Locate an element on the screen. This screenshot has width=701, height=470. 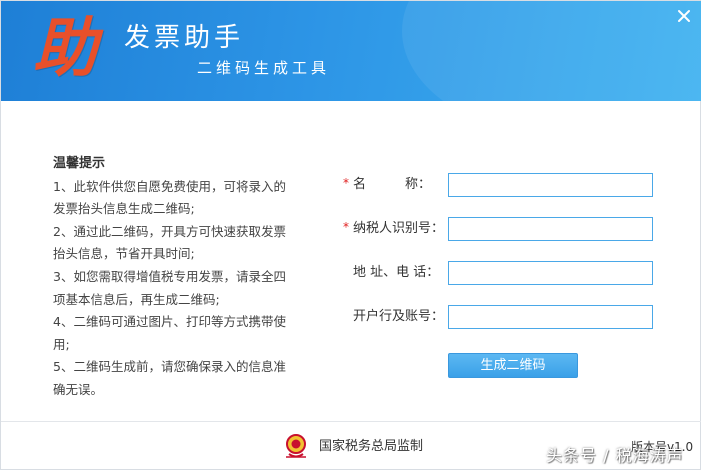
supervision-text: 国家税务总局监制 is located at coordinates (371, 446).